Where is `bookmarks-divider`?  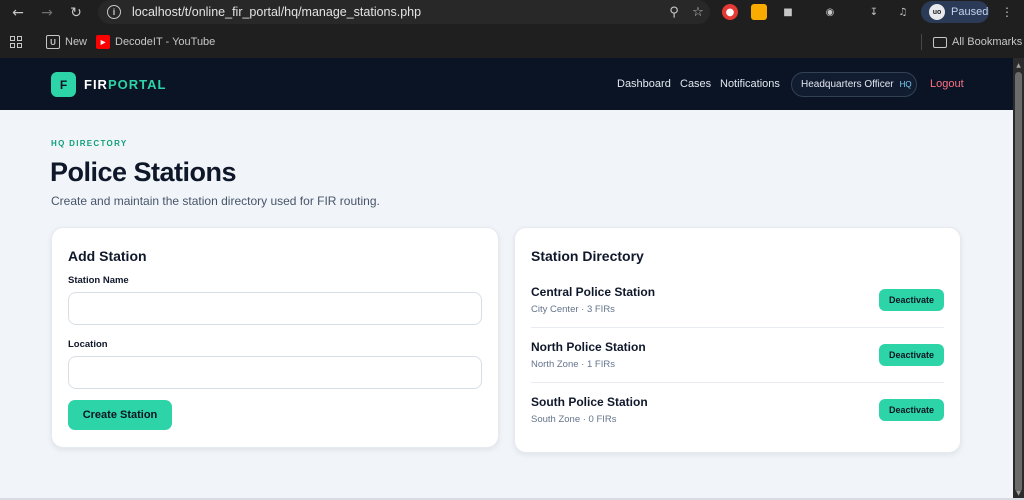 bookmarks-divider is located at coordinates (921, 42).